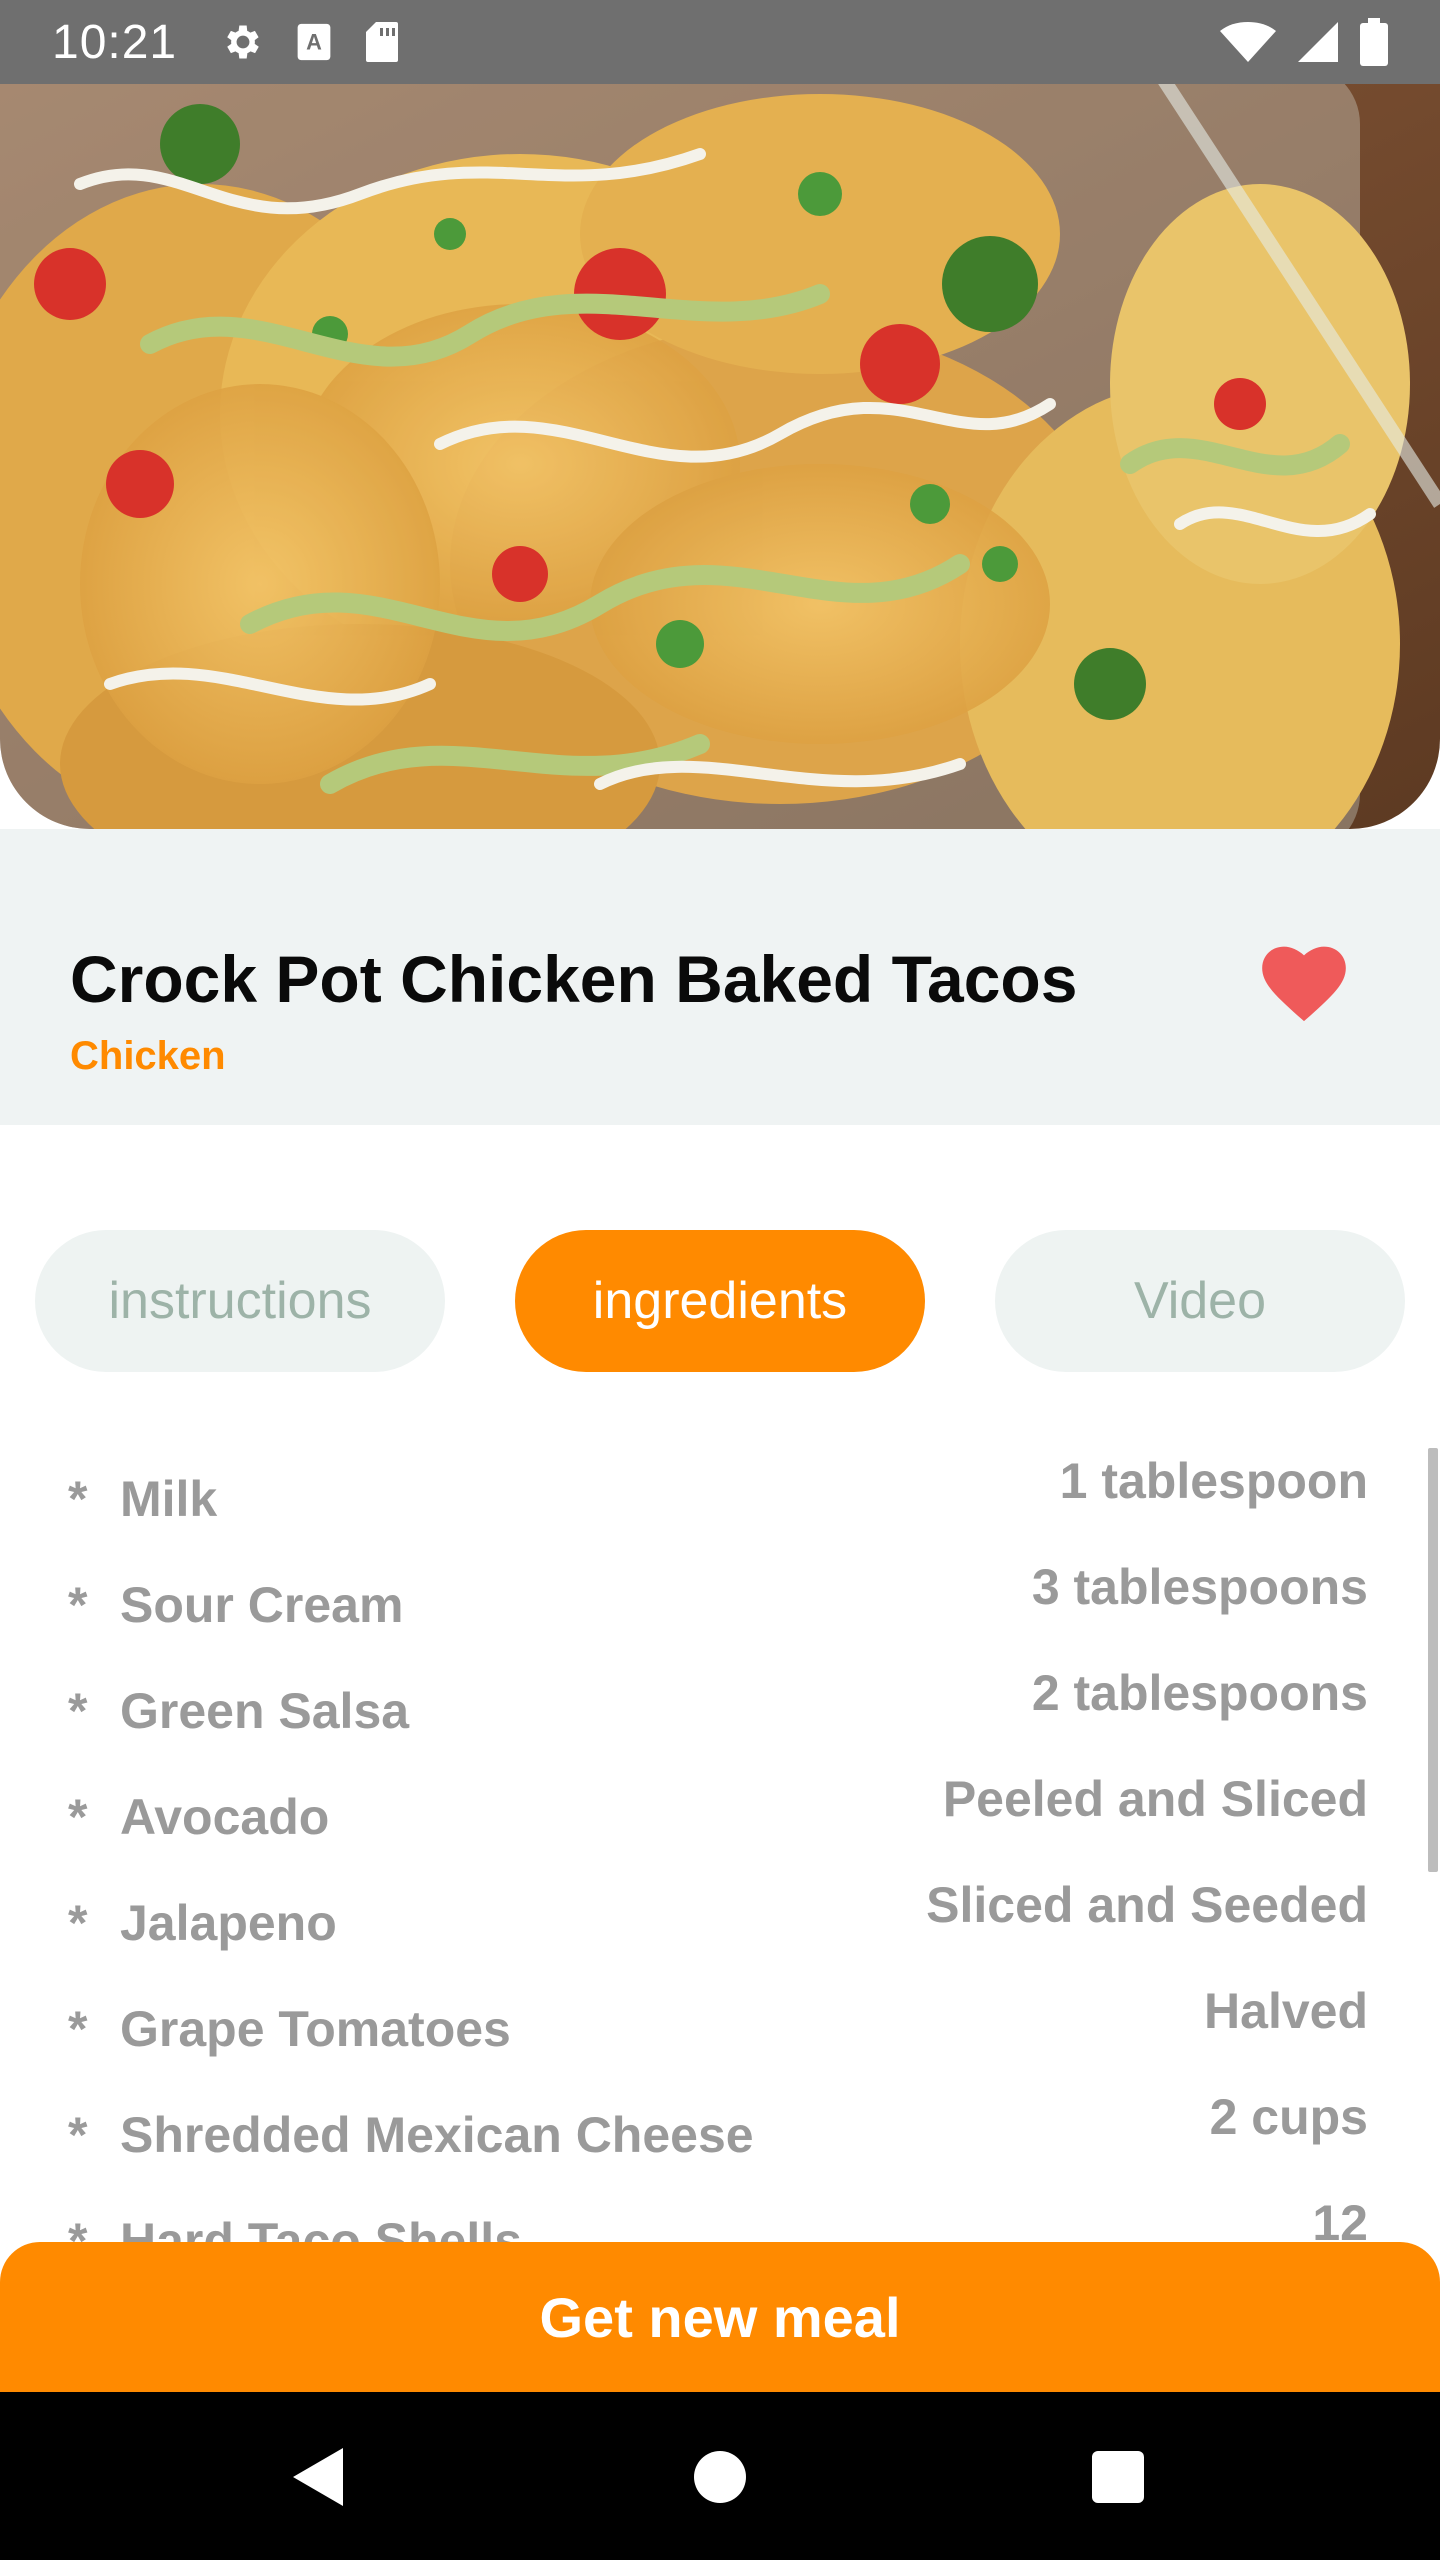  Describe the element at coordinates (315, 2029) in the screenshot. I see `ingredient-name: Grape Tomatoes` at that location.